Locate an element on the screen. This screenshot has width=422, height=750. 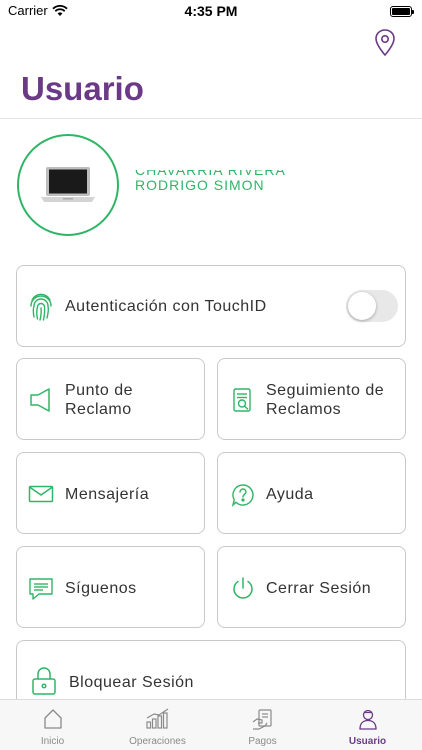
toggle-knob is located at coordinates (362, 306).